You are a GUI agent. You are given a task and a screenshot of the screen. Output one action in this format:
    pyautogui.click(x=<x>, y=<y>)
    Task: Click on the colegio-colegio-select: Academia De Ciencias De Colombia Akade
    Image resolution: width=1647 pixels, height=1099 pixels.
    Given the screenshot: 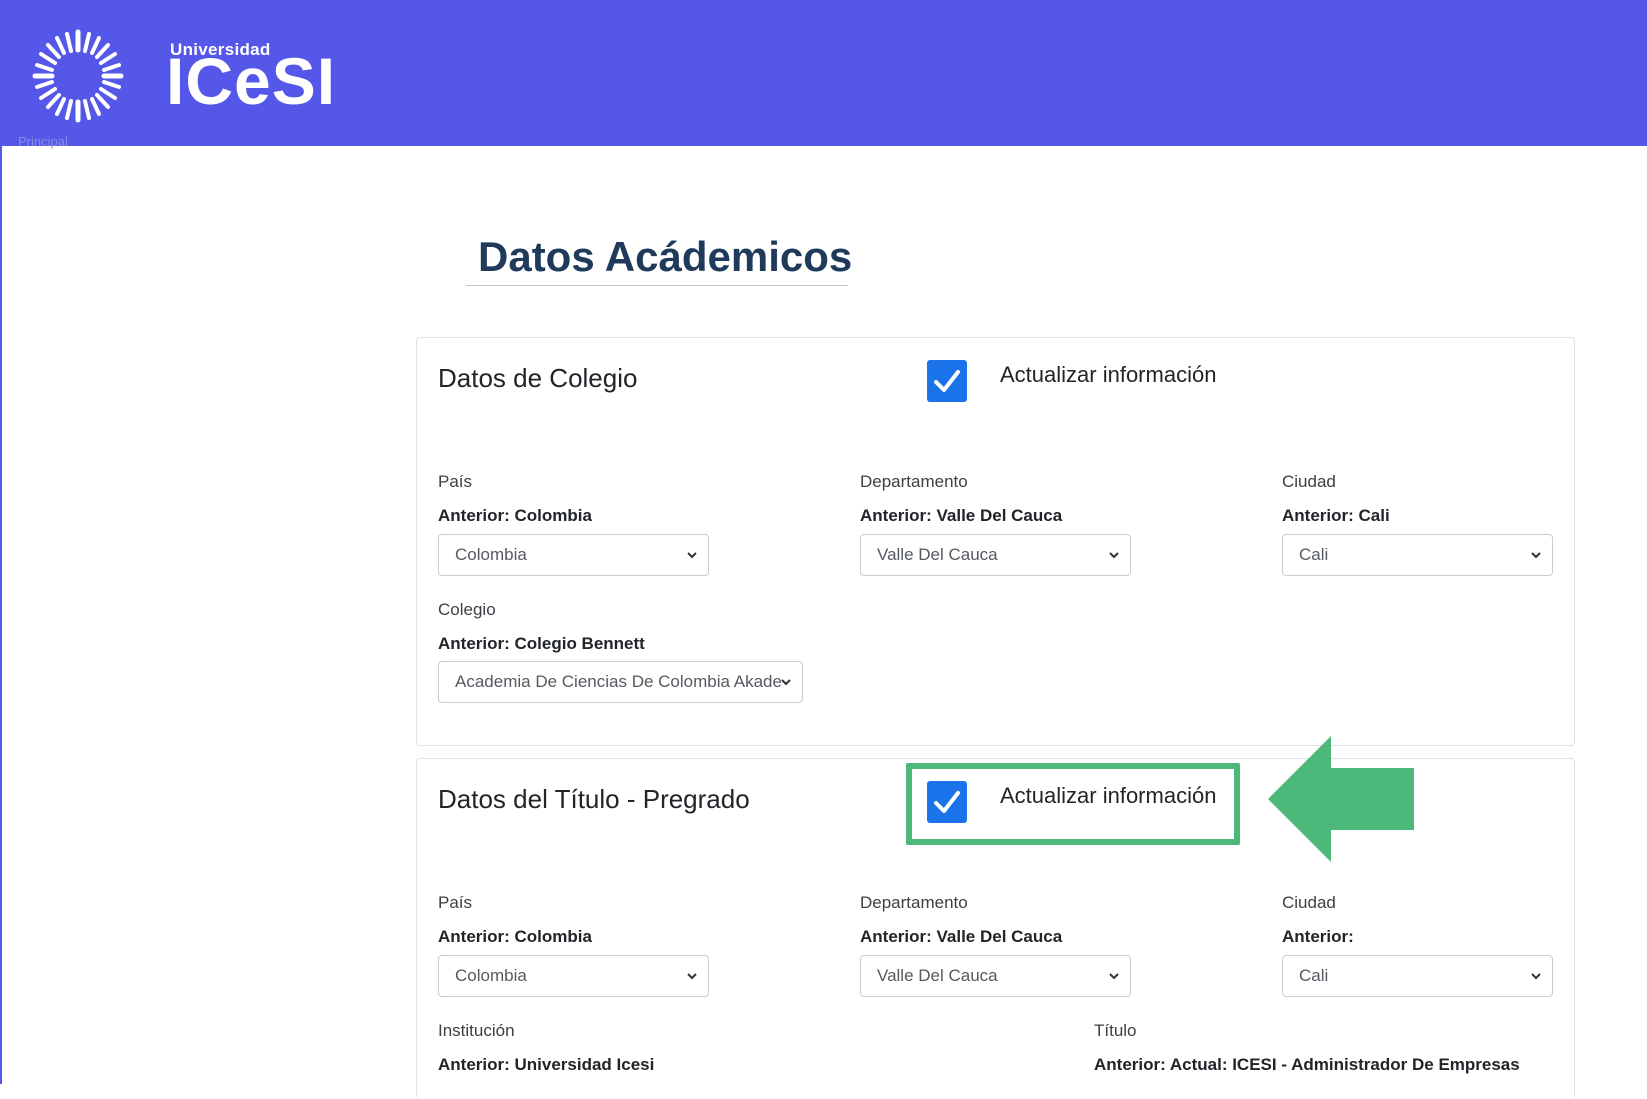 What is the action you would take?
    pyautogui.click(x=620, y=682)
    